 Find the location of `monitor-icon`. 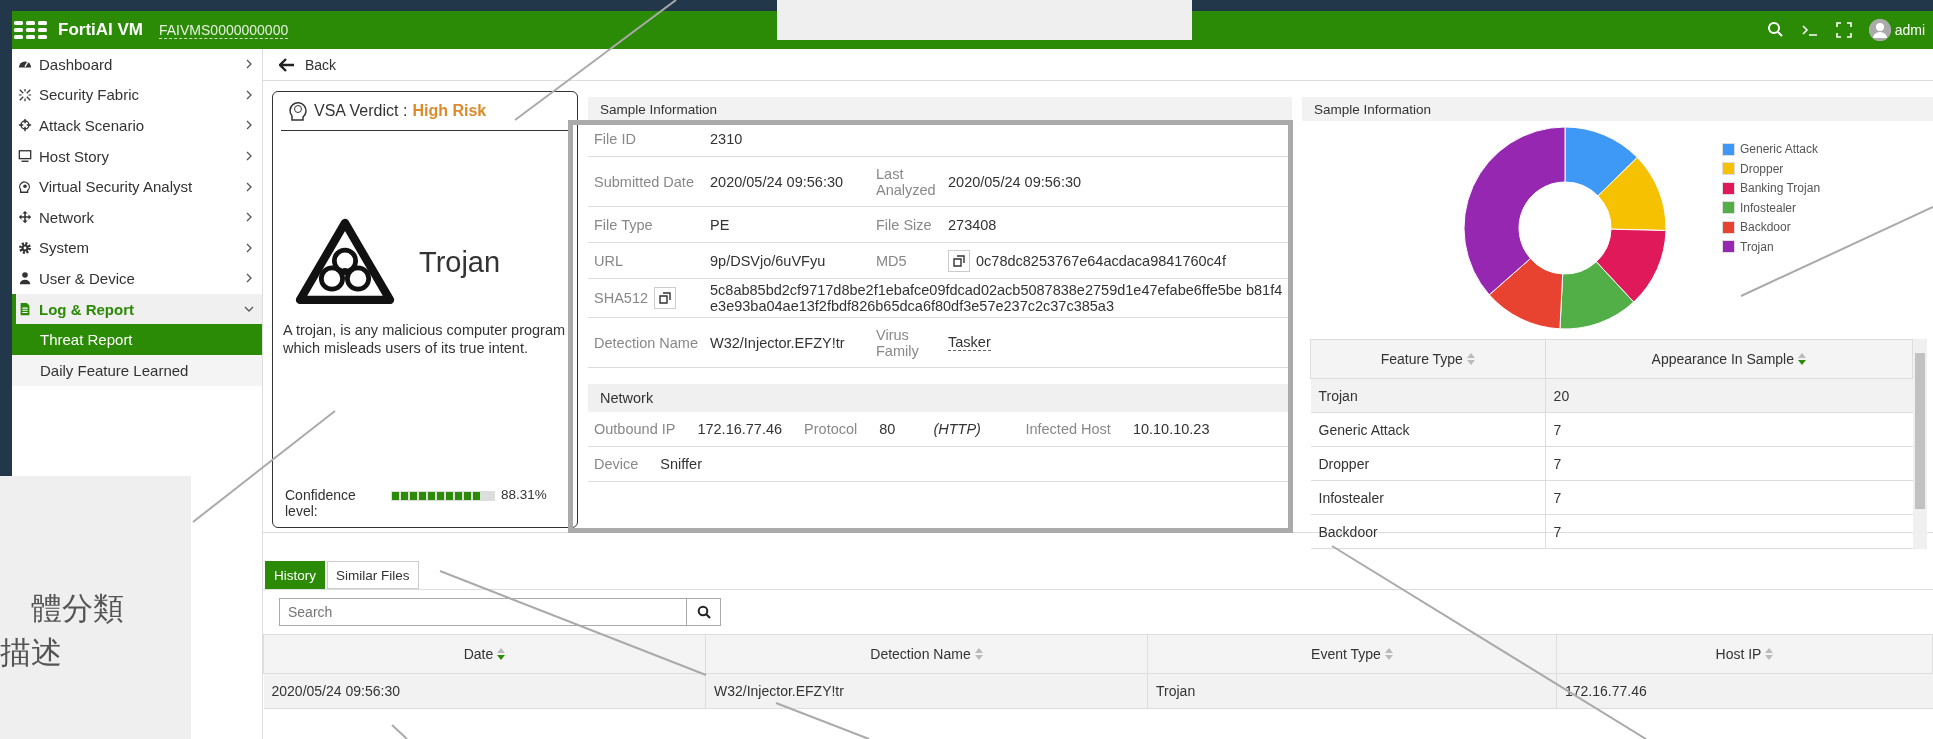

monitor-icon is located at coordinates (25, 156).